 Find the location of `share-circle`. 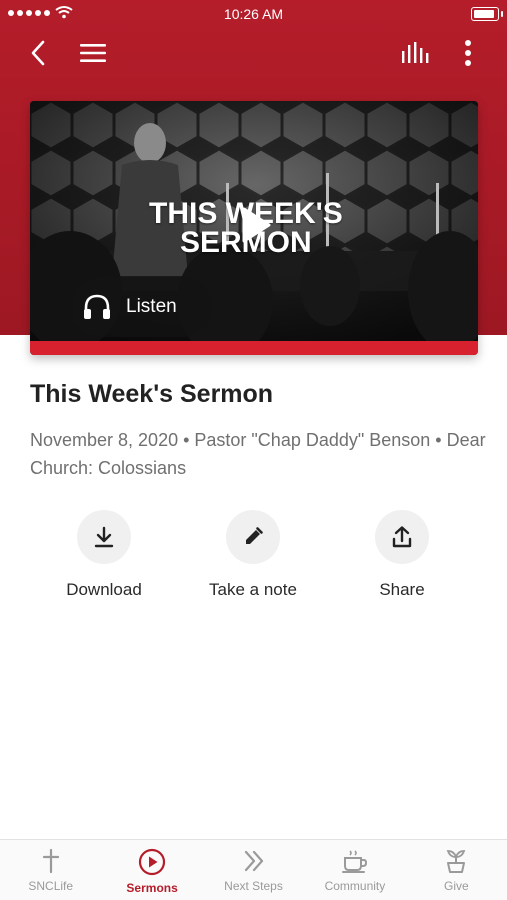

share-circle is located at coordinates (402, 537).